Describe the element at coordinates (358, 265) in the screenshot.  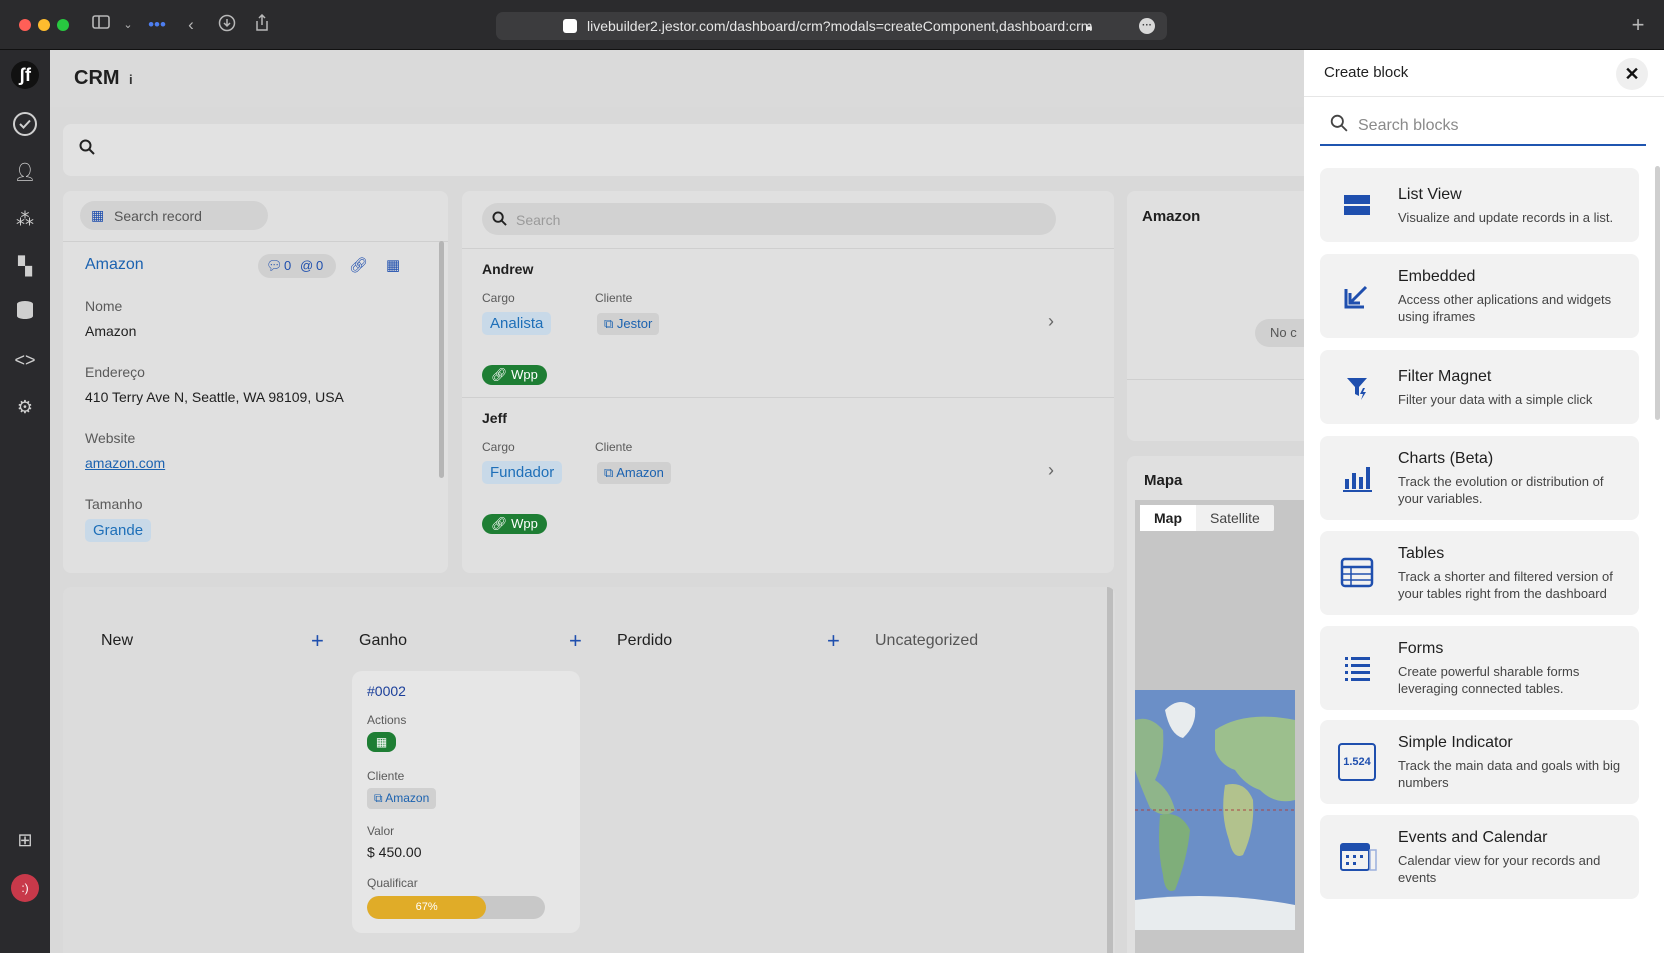
I see `link-icon: 🔗︎` at that location.